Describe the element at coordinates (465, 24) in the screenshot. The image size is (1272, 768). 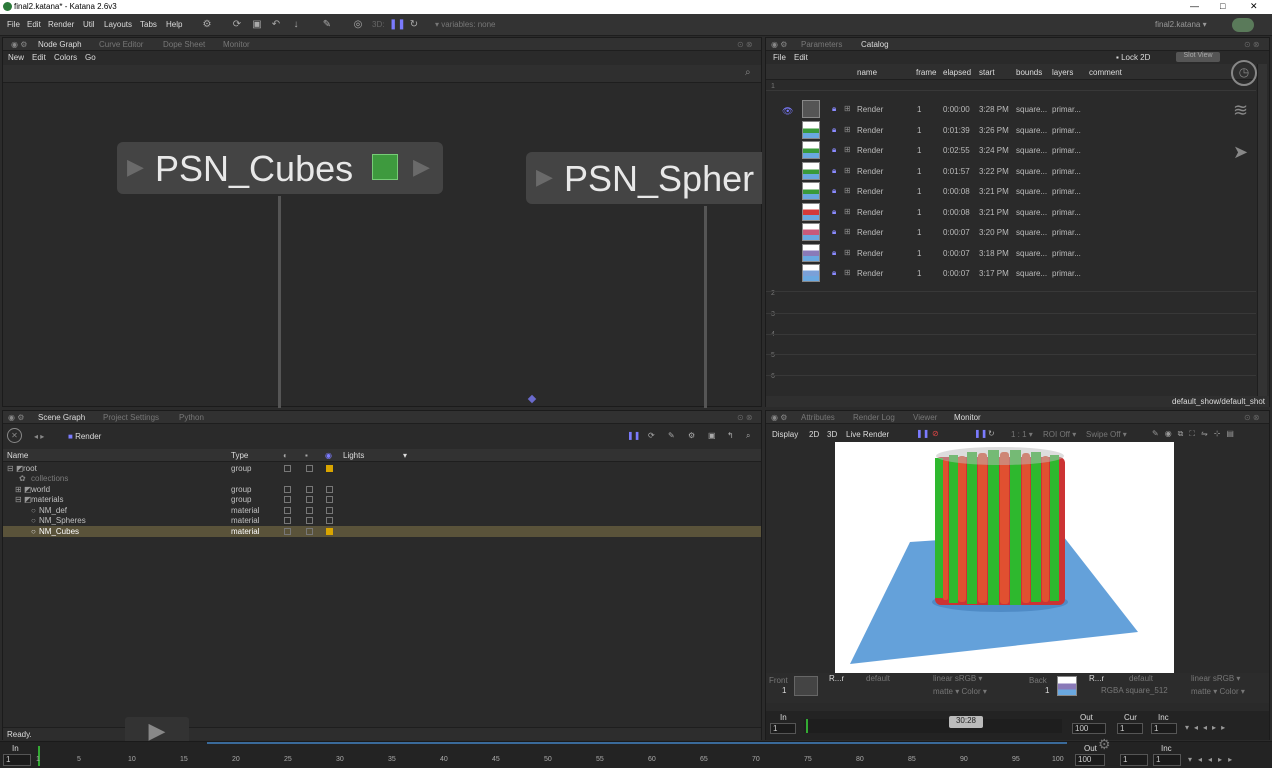
I see `variables-dropdown: ▾ variables: none` at that location.